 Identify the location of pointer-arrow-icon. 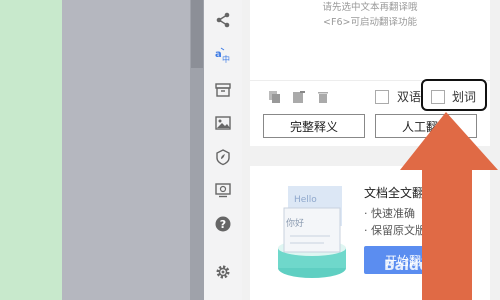
(449, 206).